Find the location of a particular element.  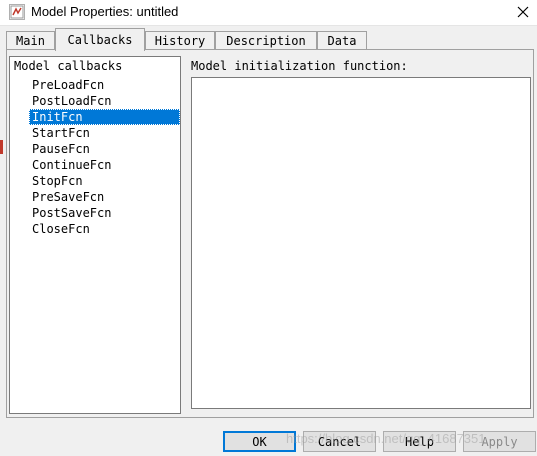

tab-history: History is located at coordinates (180, 40).